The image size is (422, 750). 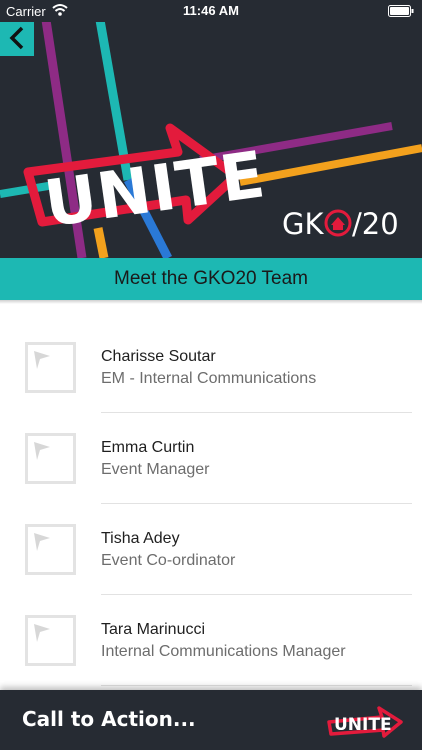 I want to click on status-bar: Carrier 11:46 AM, so click(x=211, y=11).